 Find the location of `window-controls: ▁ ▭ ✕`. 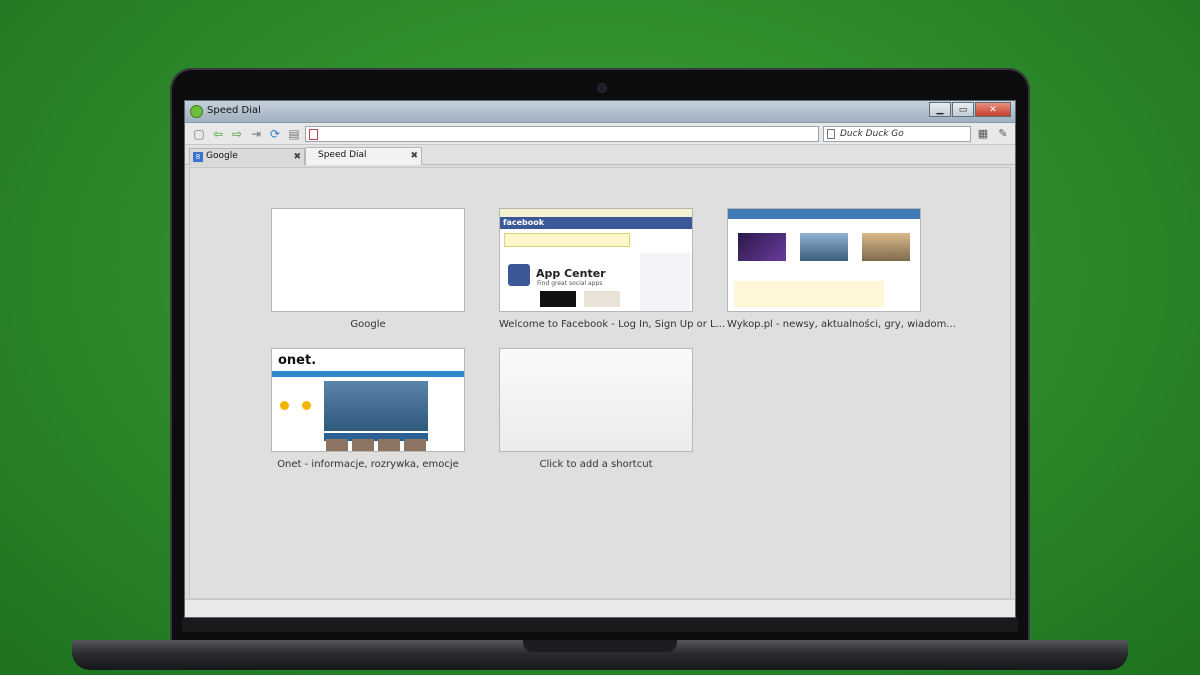

window-controls: ▁ ▭ ✕ is located at coordinates (969, 109).